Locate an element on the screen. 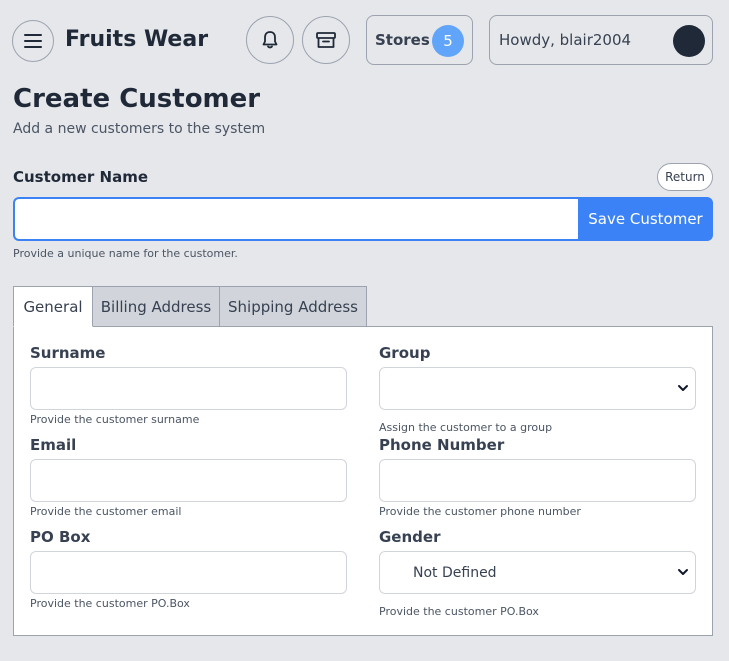  customer-name-input is located at coordinates (296, 219).